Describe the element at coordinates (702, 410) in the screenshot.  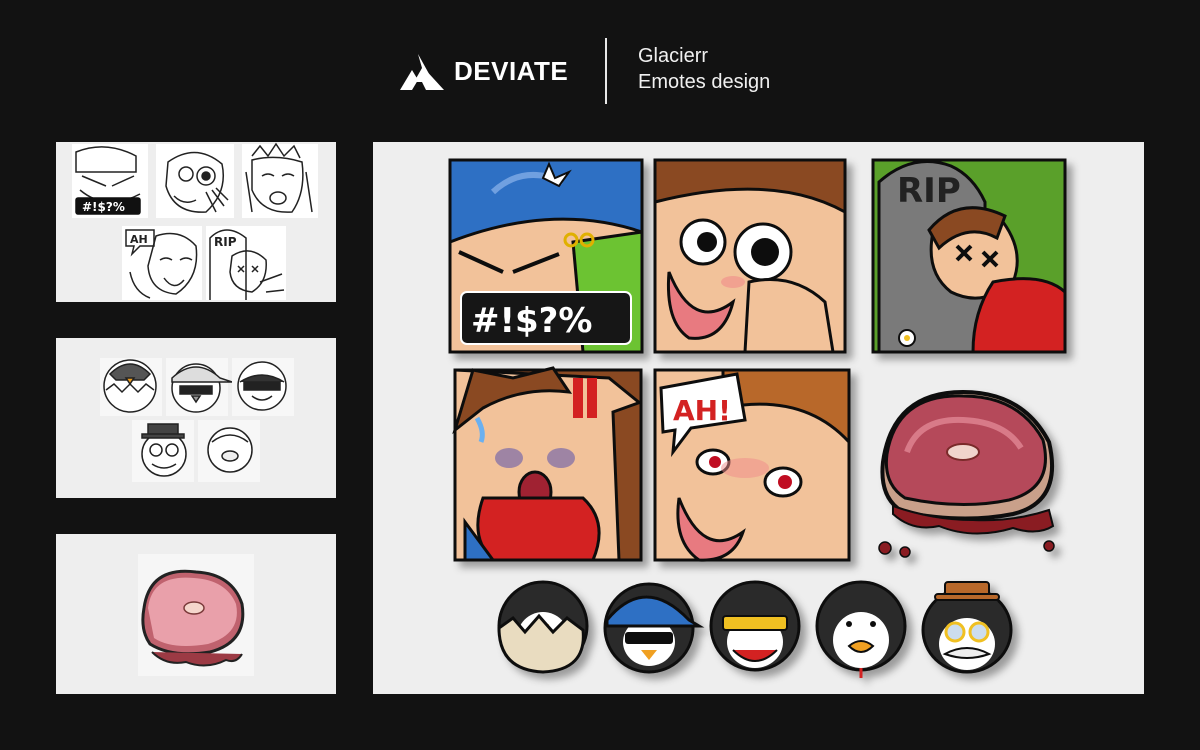
I see `ah-emote-text: AH!` at that location.